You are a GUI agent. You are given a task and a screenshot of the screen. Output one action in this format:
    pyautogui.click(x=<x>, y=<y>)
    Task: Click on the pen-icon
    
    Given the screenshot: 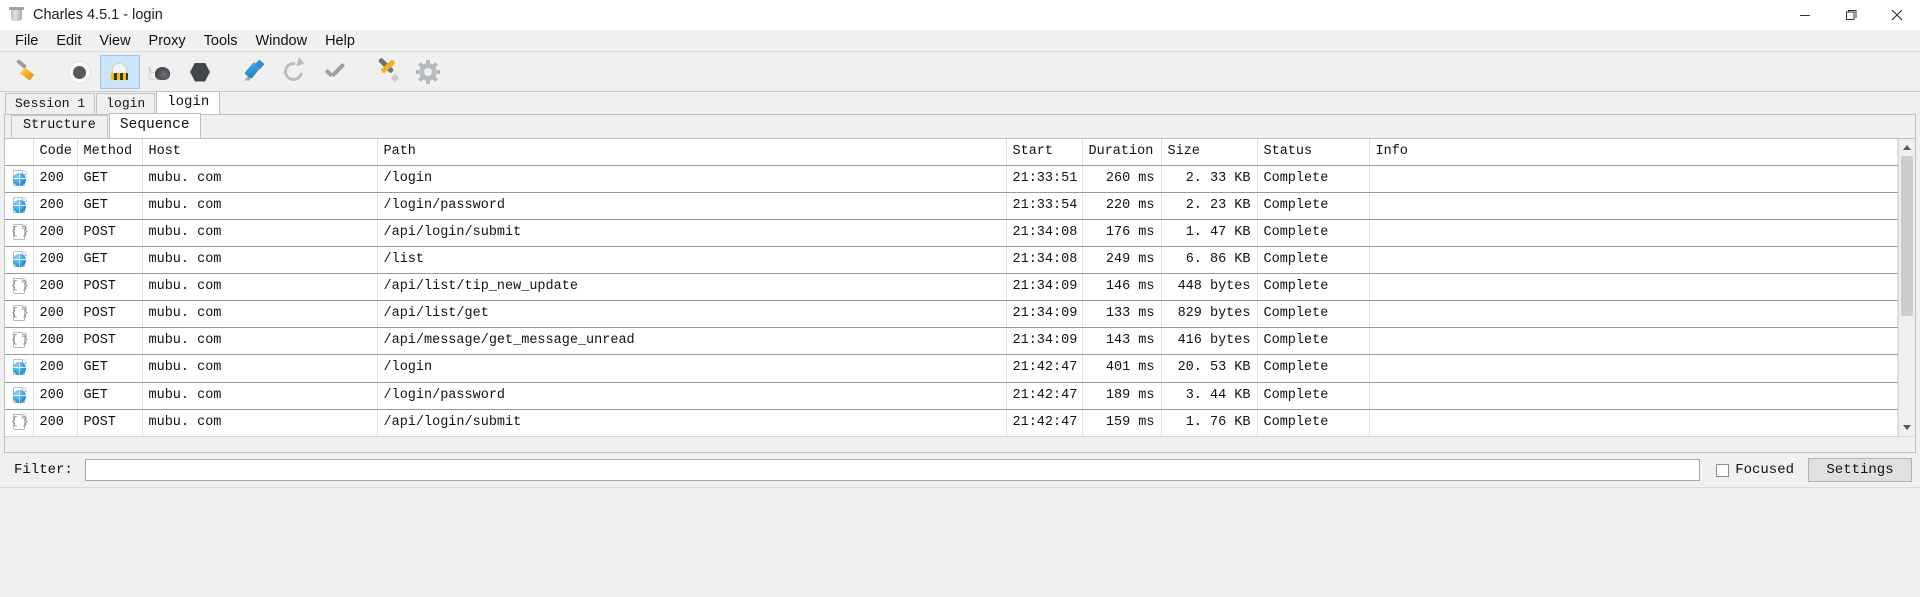 What is the action you would take?
    pyautogui.click(x=254, y=72)
    